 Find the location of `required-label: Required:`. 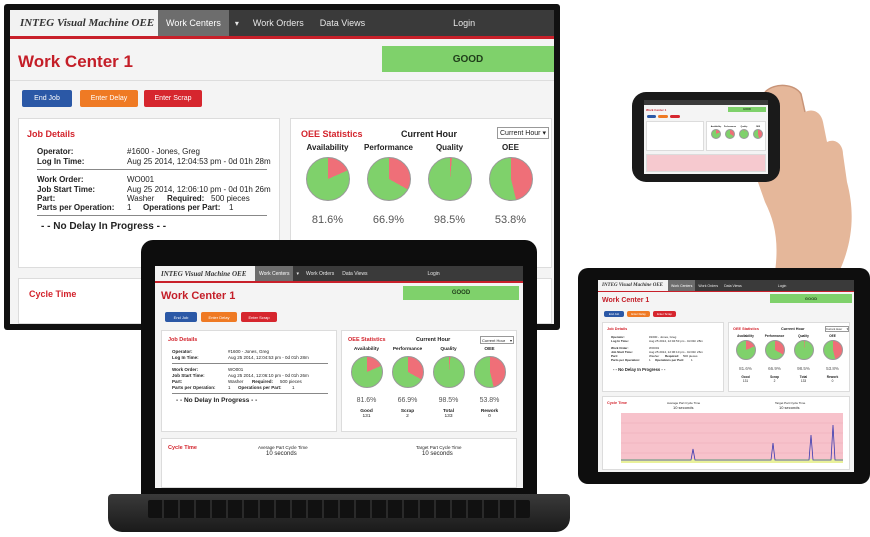

required-label: Required: is located at coordinates (263, 381).